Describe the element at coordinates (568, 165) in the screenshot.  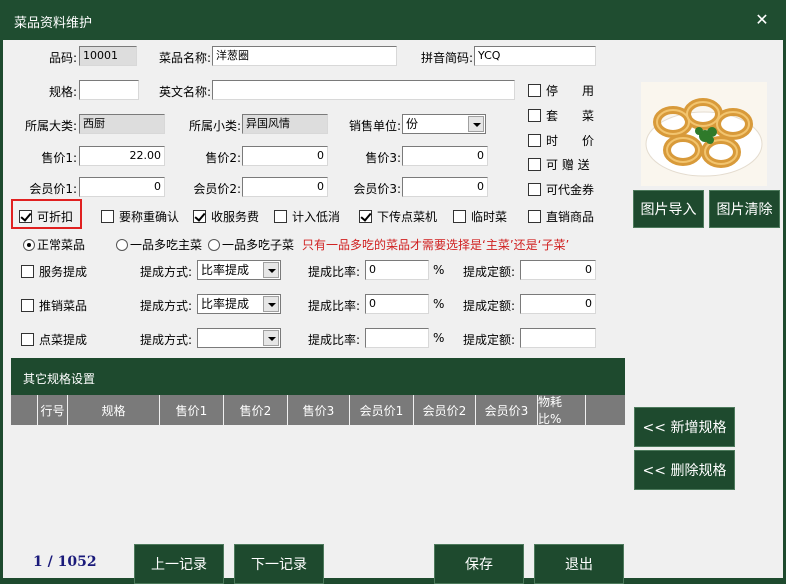
I see `checkbox-label: 可 赠 送` at that location.